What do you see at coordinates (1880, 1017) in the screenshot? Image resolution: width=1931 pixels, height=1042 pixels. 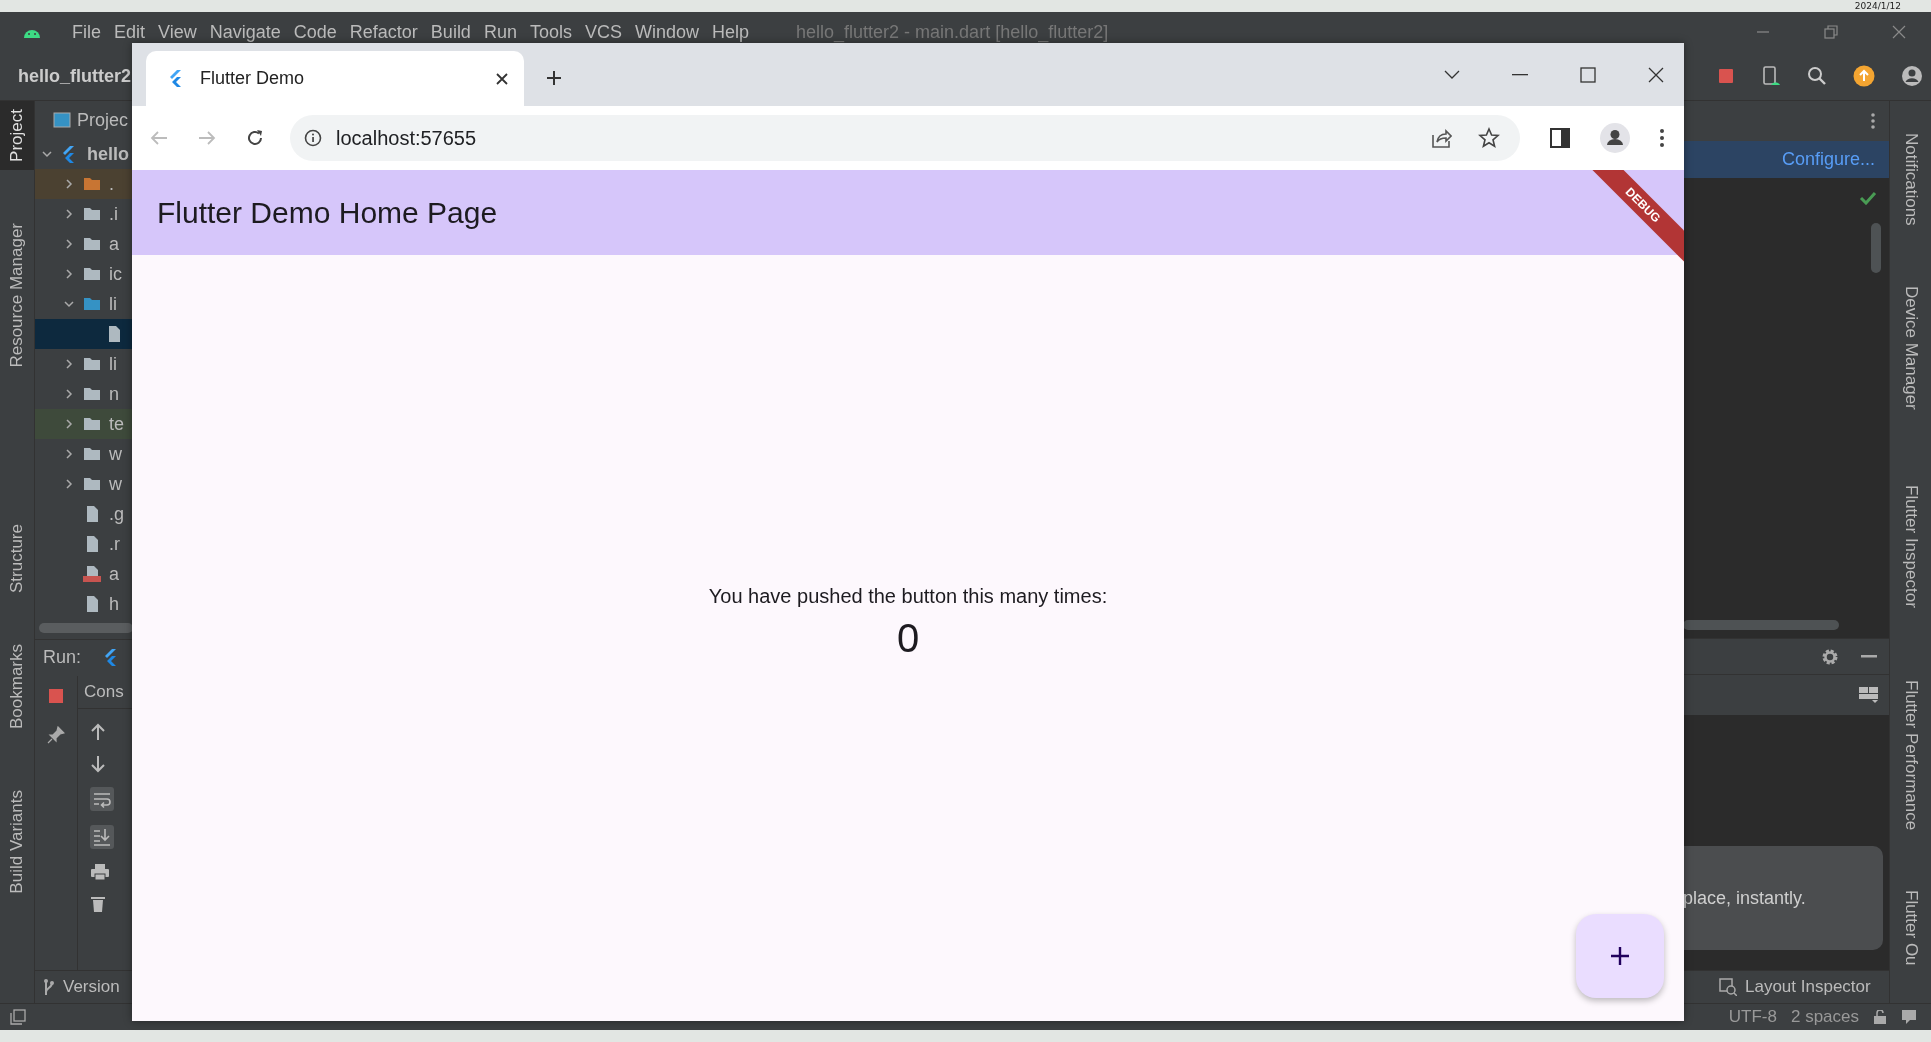 I see `lock-icon` at bounding box center [1880, 1017].